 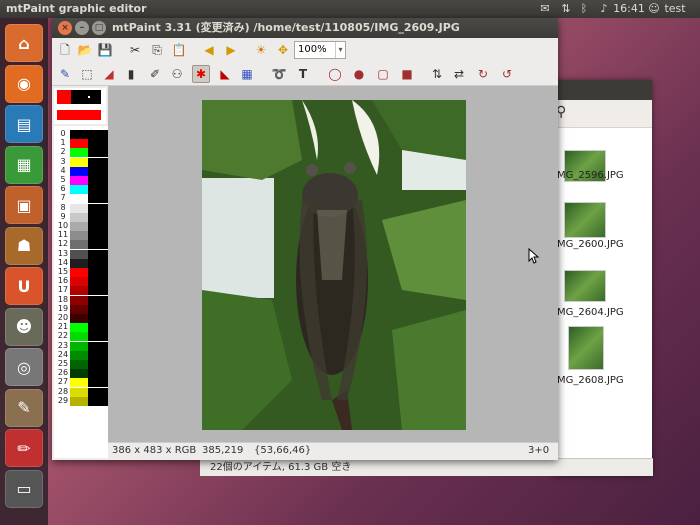 What do you see at coordinates (24, 326) in the screenshot?
I see `launcher-gimp-icon: ☻` at bounding box center [24, 326].